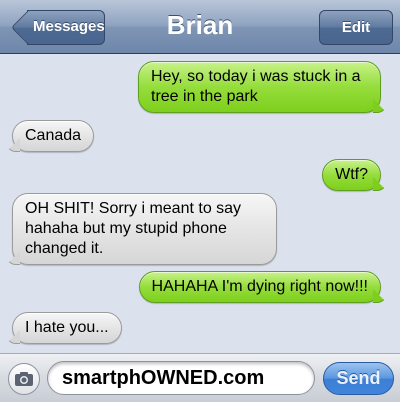 This screenshot has height=402, width=400. I want to click on message-text: Canada, so click(53, 135).